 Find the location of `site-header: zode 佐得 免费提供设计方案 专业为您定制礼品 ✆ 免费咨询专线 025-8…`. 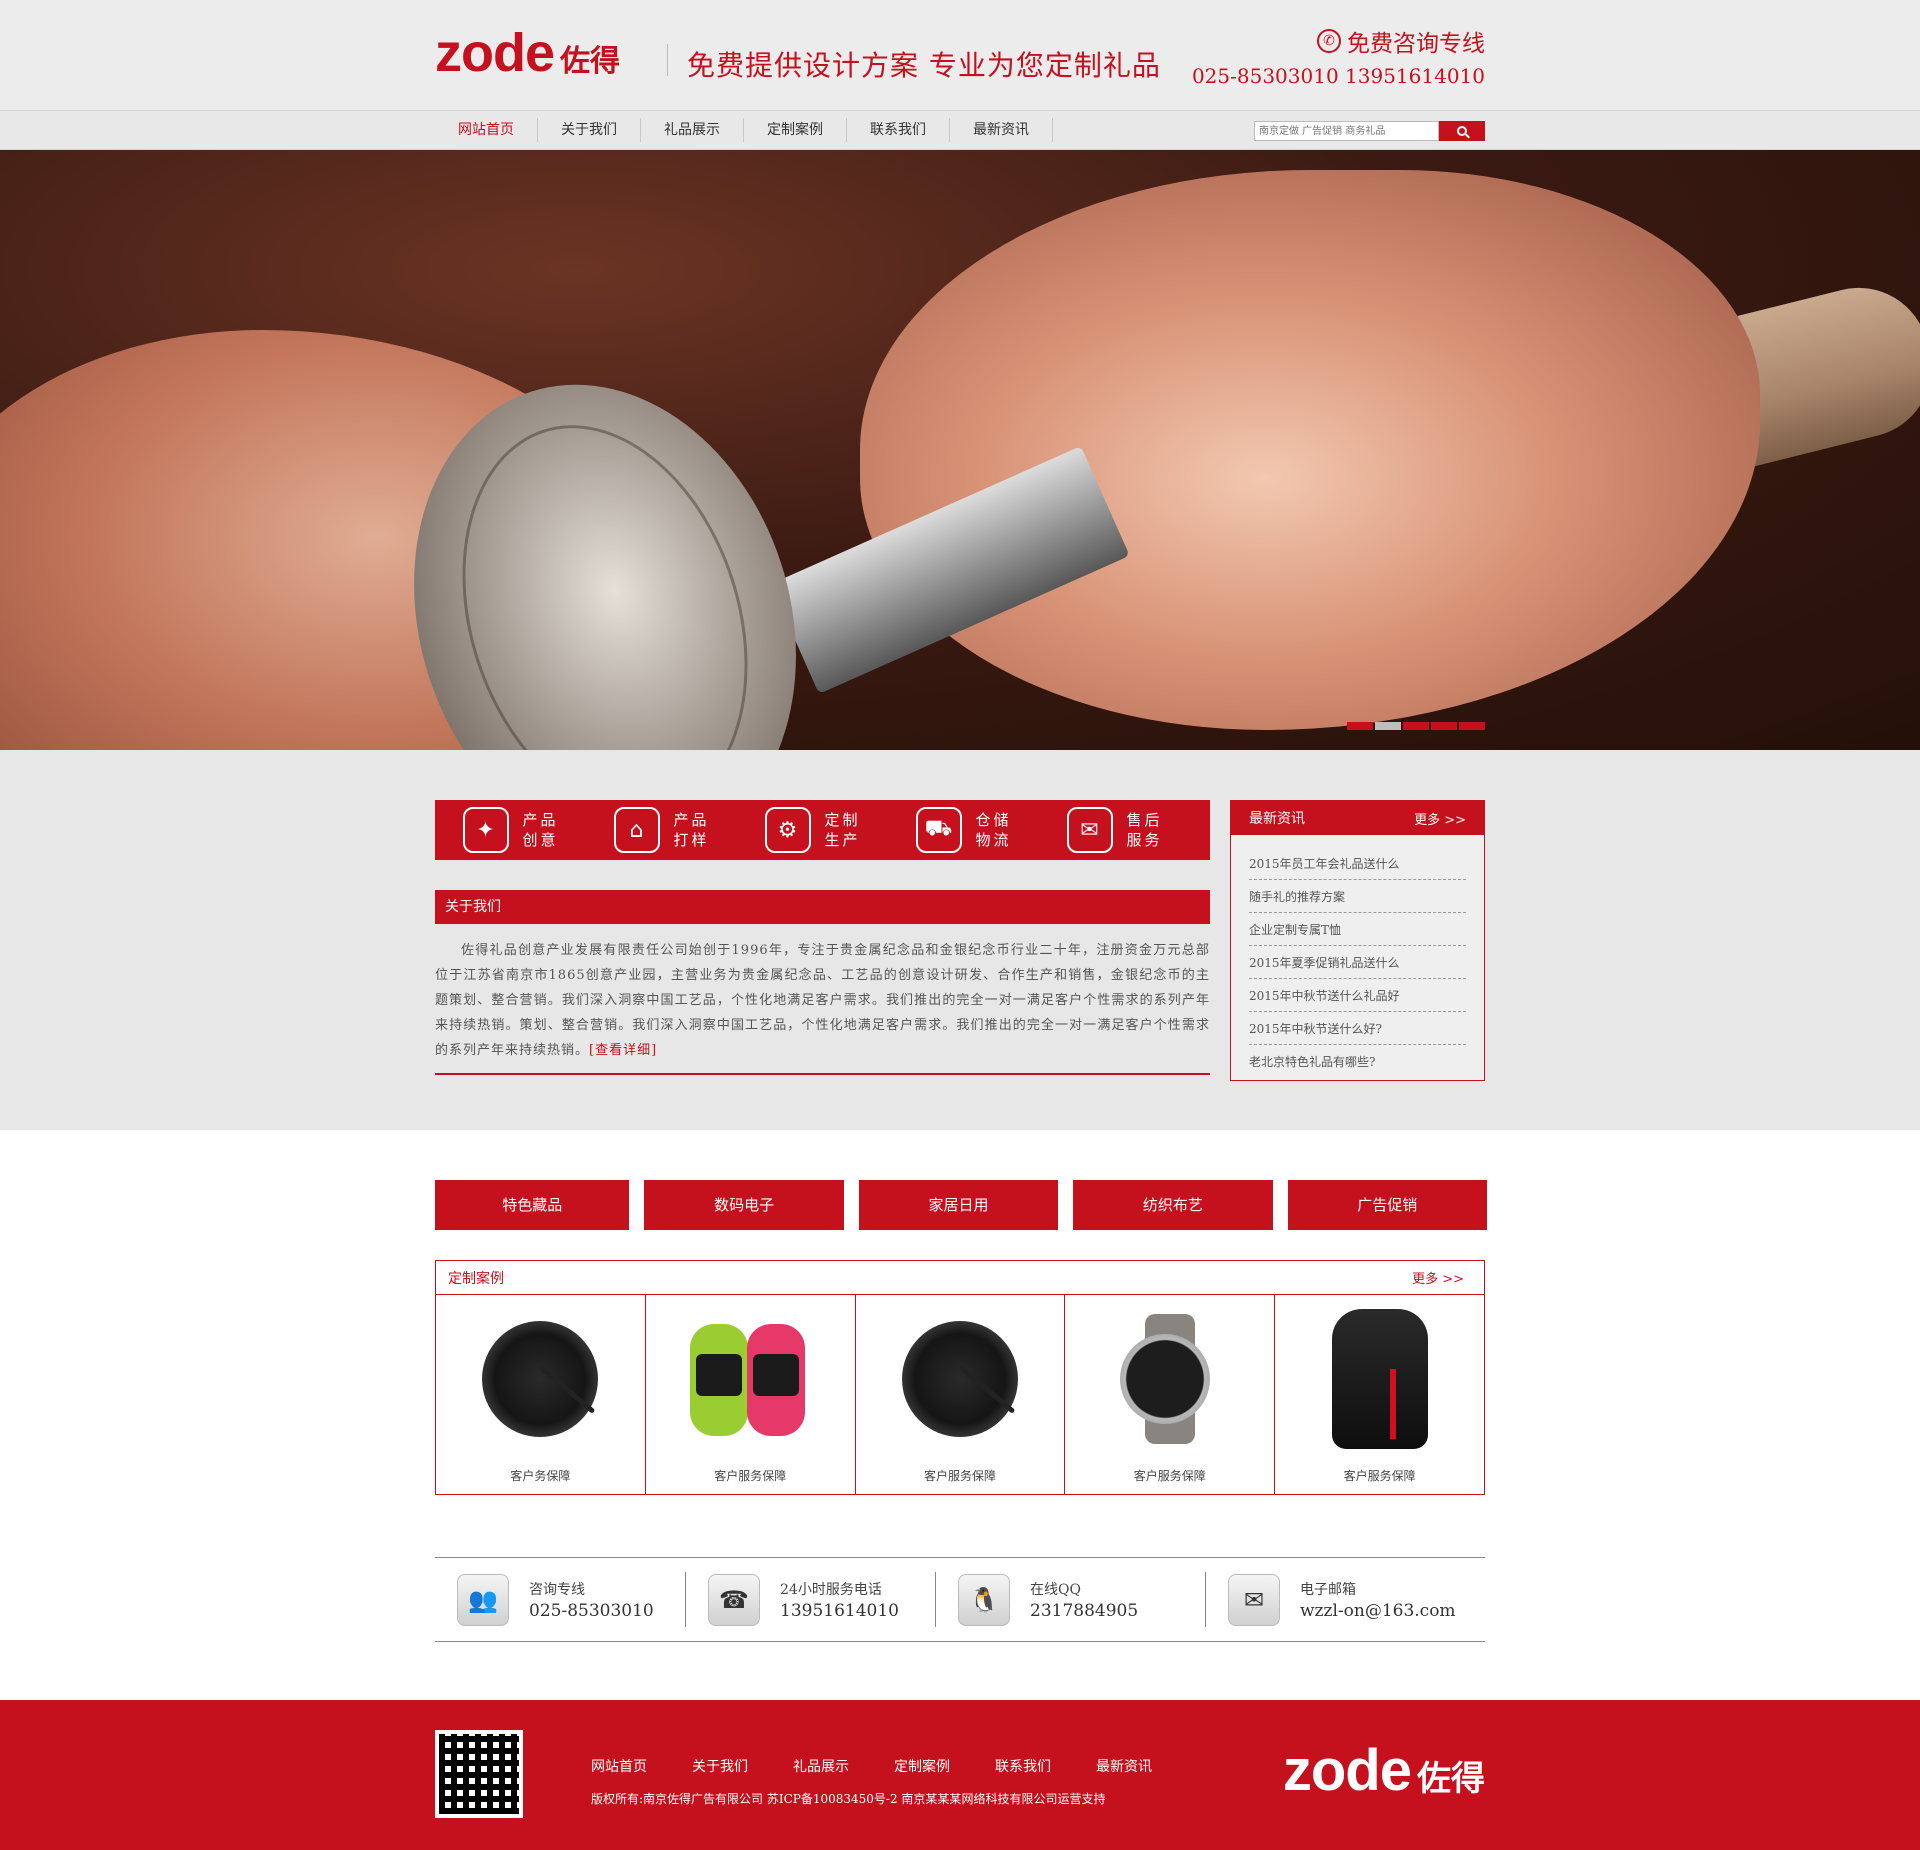

site-header: zode 佐得 免费提供设计方案 专业为您定制礼品 ✆ 免费咨询专线 025-8… is located at coordinates (960, 55).